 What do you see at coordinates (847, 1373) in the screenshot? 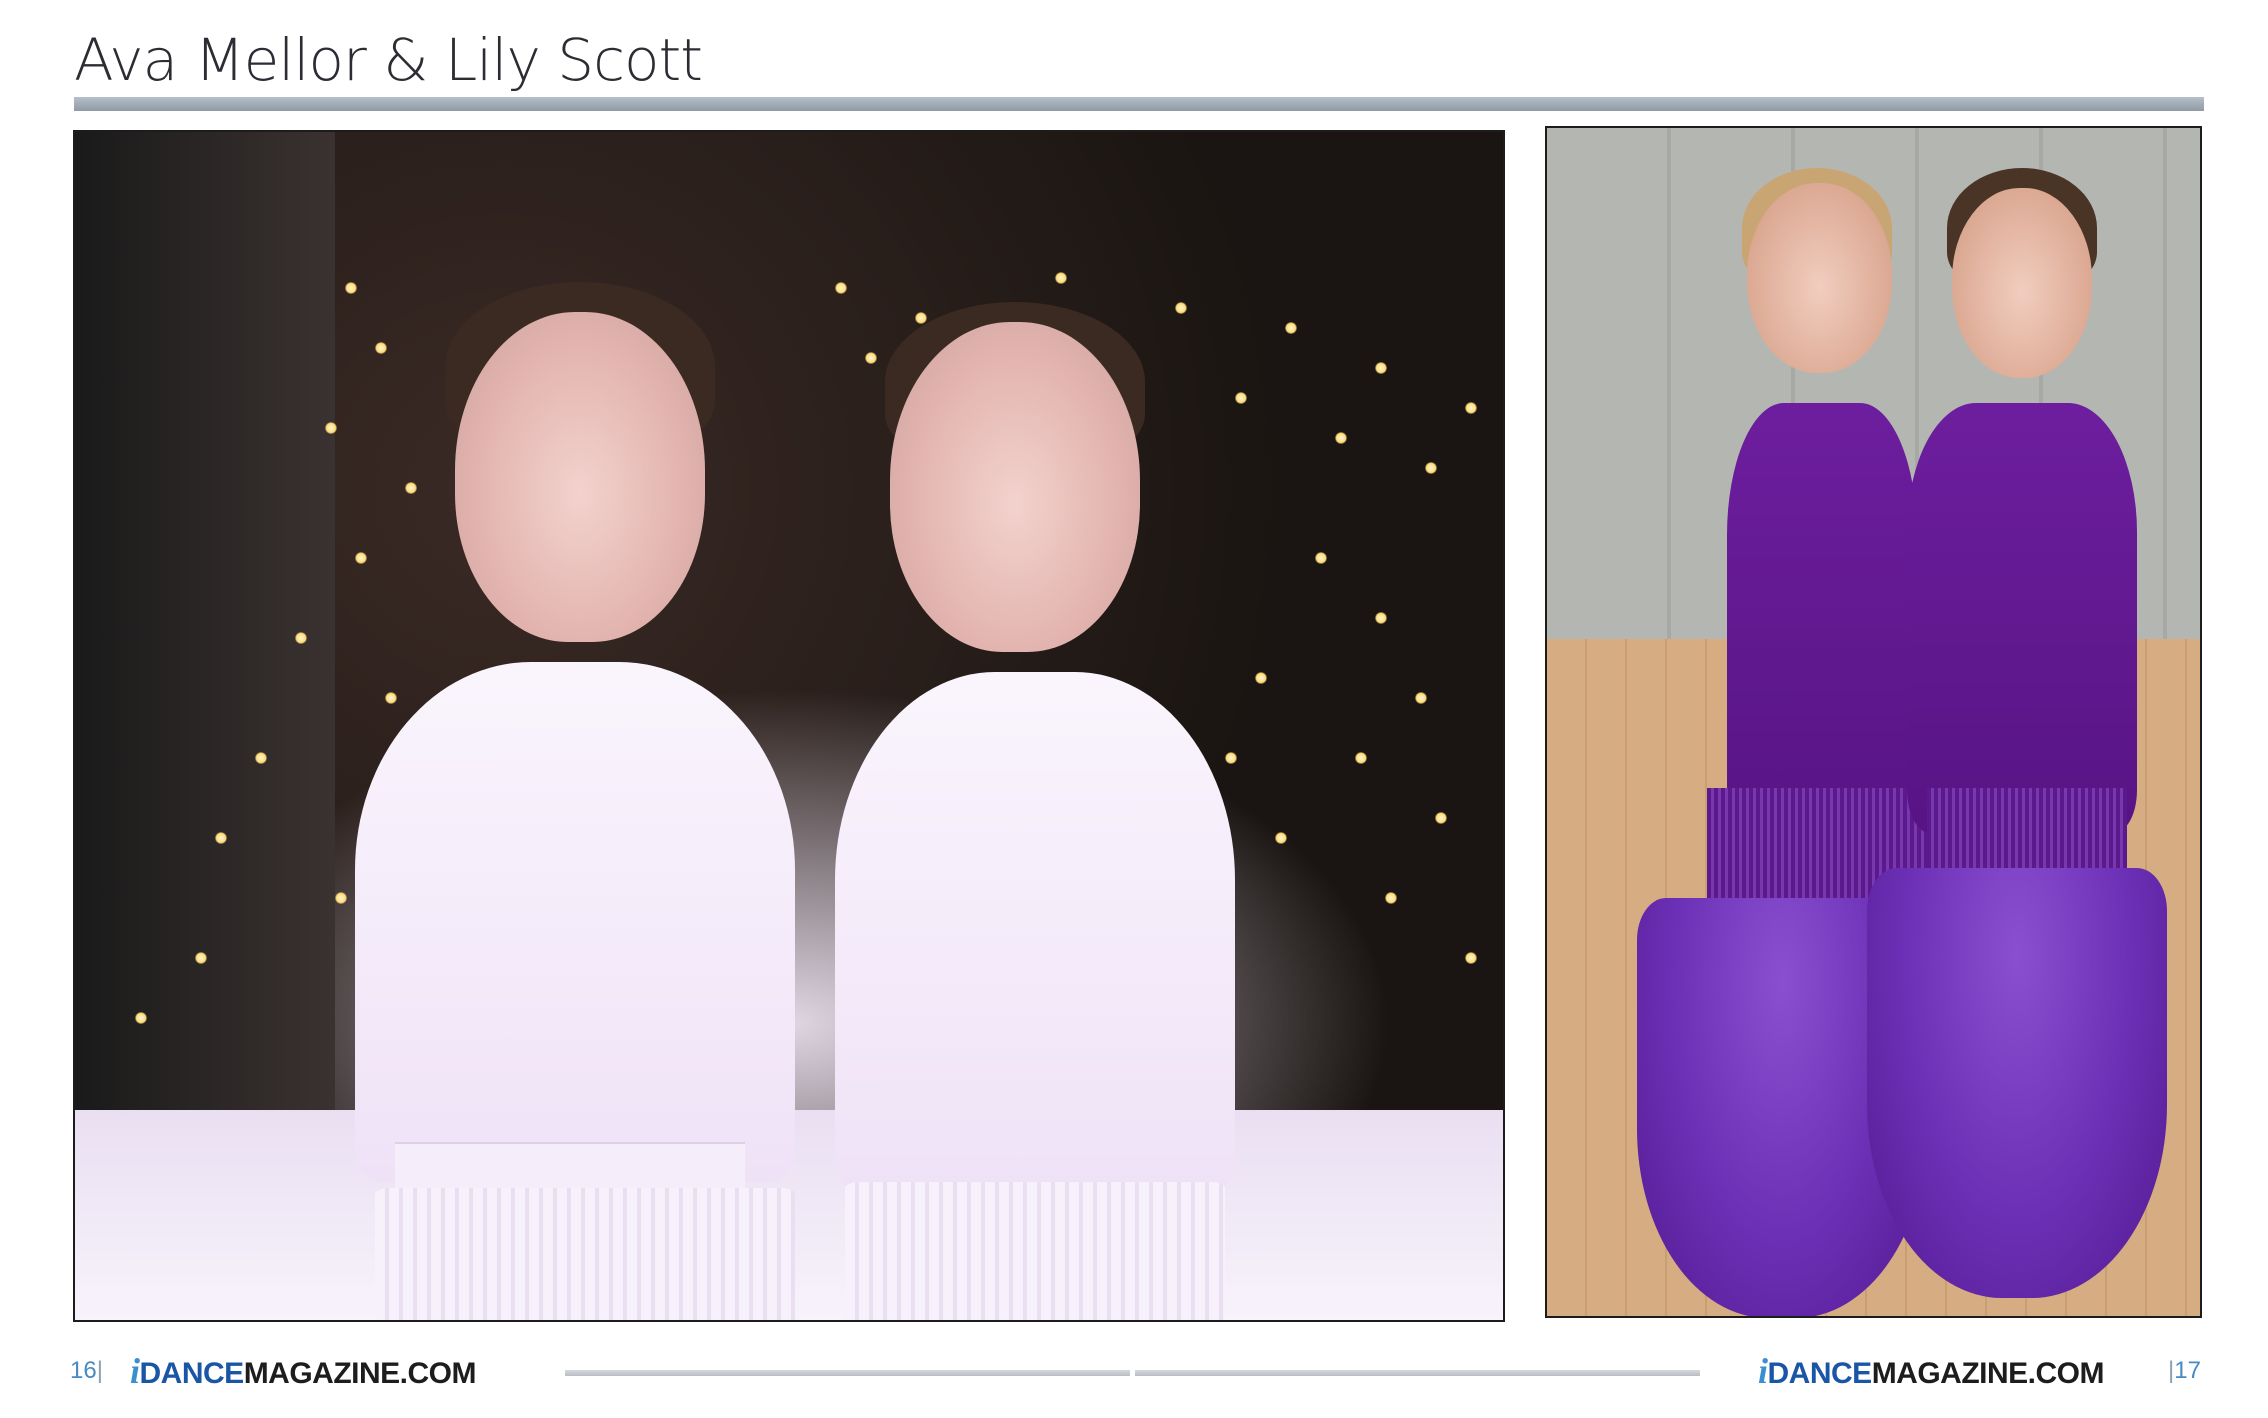
I see `footer-rule-left` at bounding box center [847, 1373].